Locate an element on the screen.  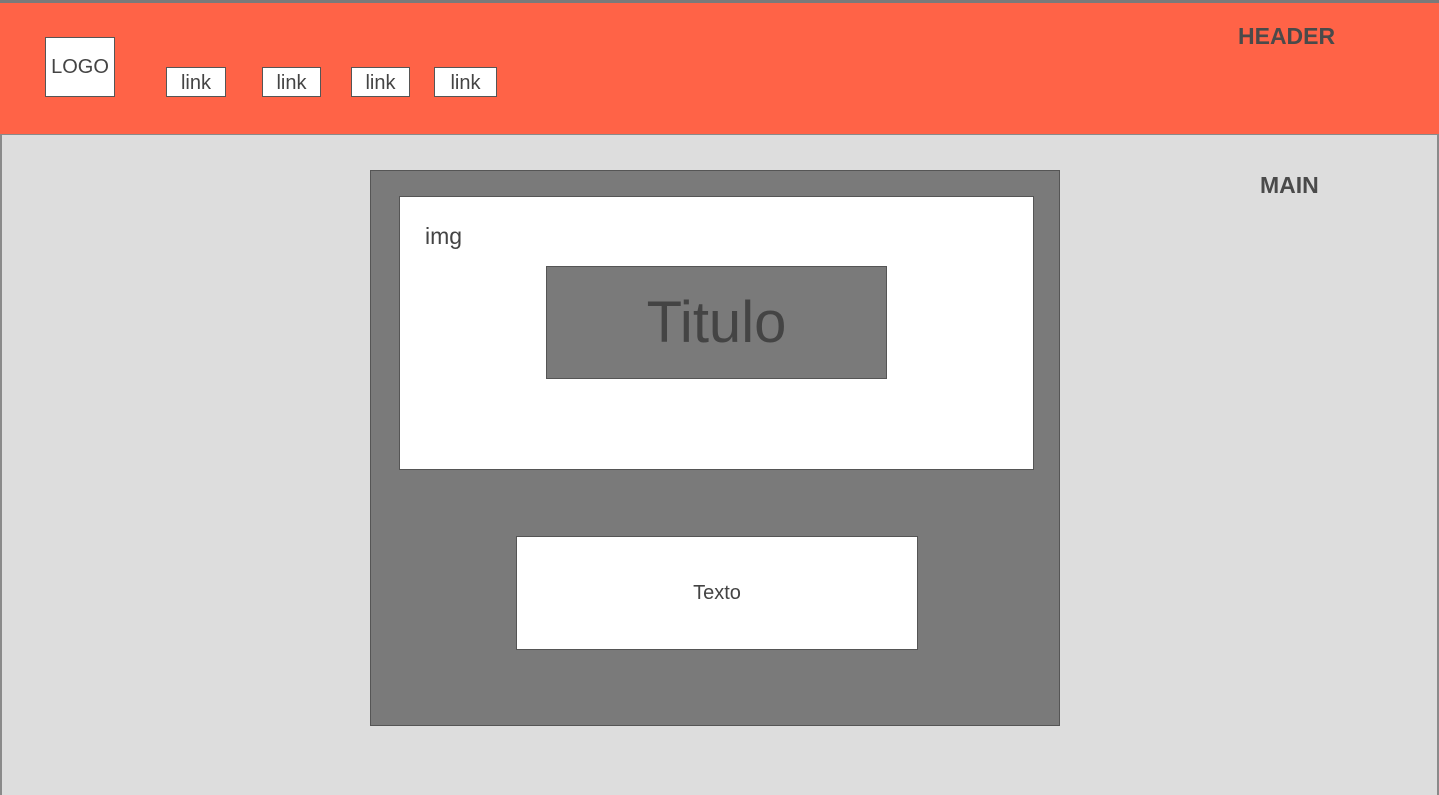
nav-link-4: link is located at coordinates (465, 82).